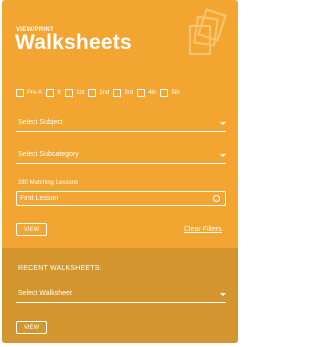  I want to click on walksheet-select-label: Select Walksheet, so click(45, 293).